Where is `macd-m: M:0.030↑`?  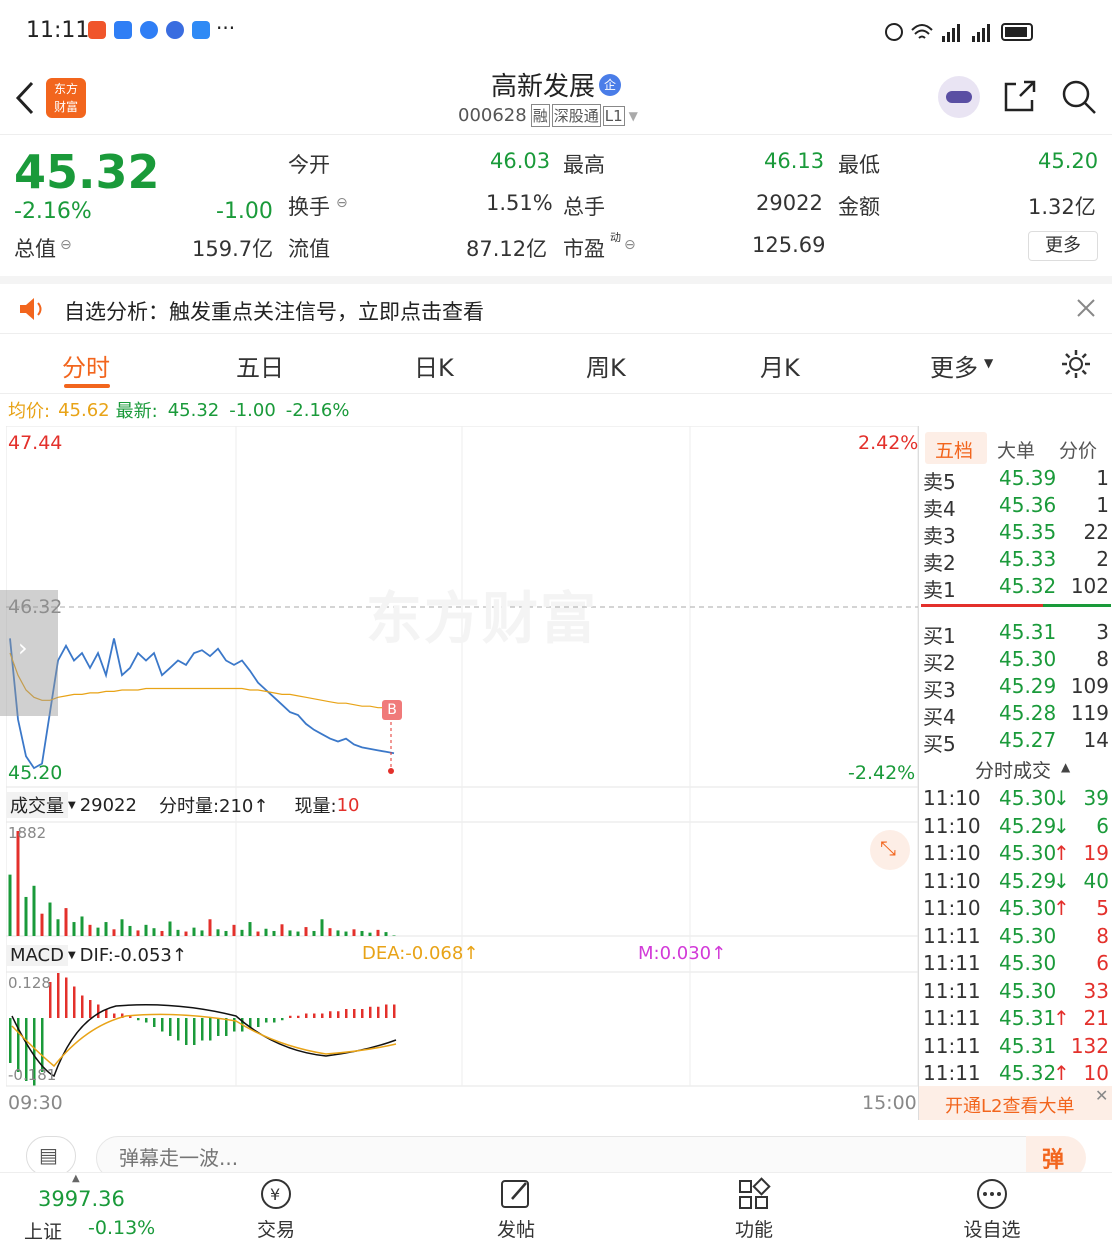
macd-m: M:0.030↑ is located at coordinates (682, 953).